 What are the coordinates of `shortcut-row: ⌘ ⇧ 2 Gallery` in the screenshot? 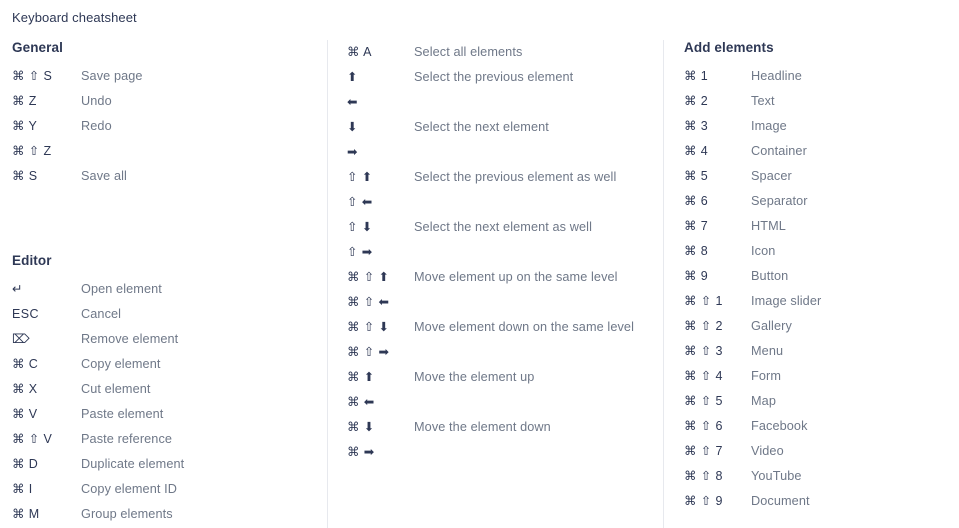 It's located at (821, 326).